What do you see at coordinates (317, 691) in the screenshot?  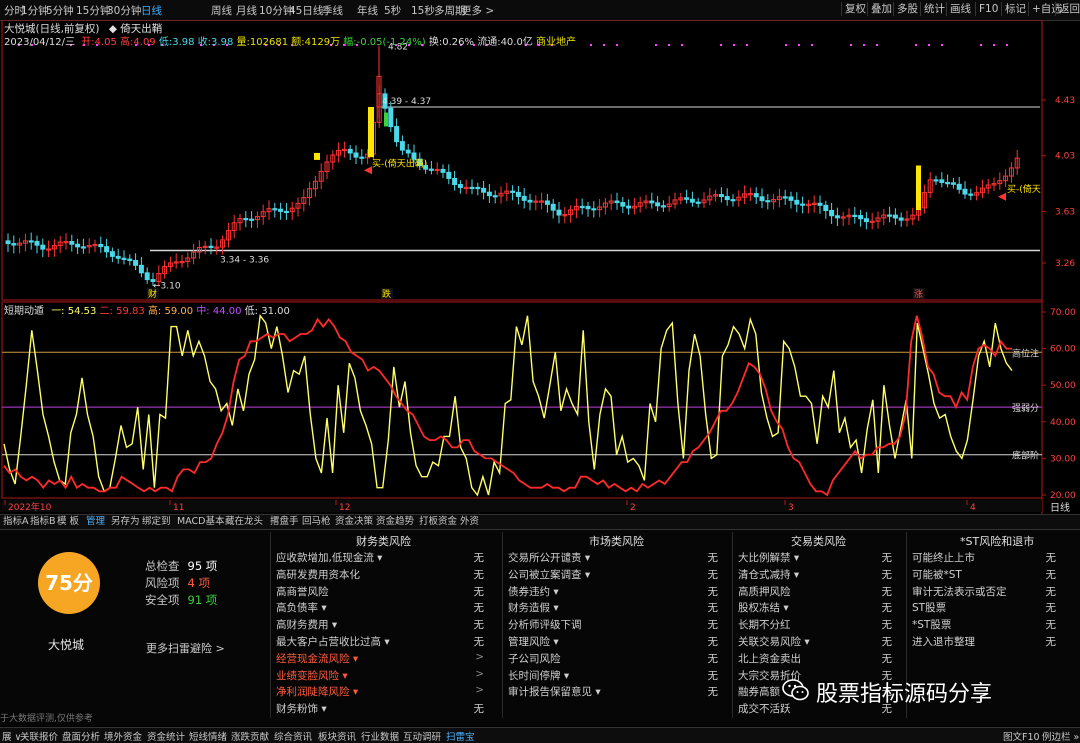 I see `risk-item: 净利润陡降风险 ▾` at bounding box center [317, 691].